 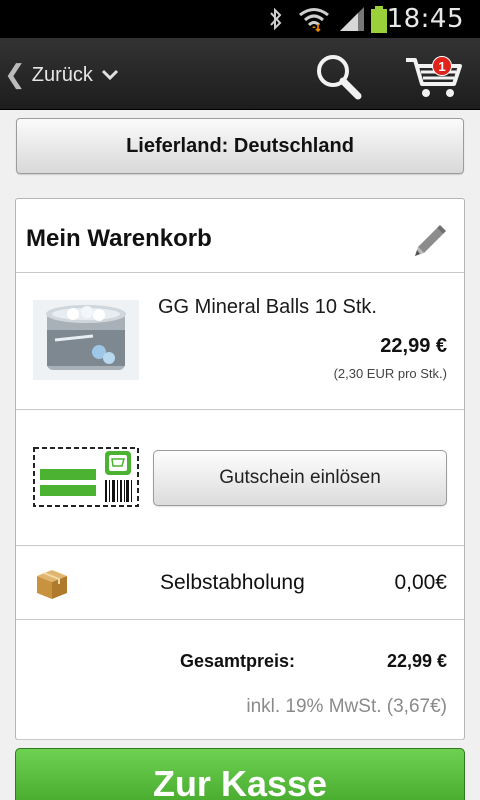 What do you see at coordinates (52, 584) in the screenshot?
I see `package-box-icon` at bounding box center [52, 584].